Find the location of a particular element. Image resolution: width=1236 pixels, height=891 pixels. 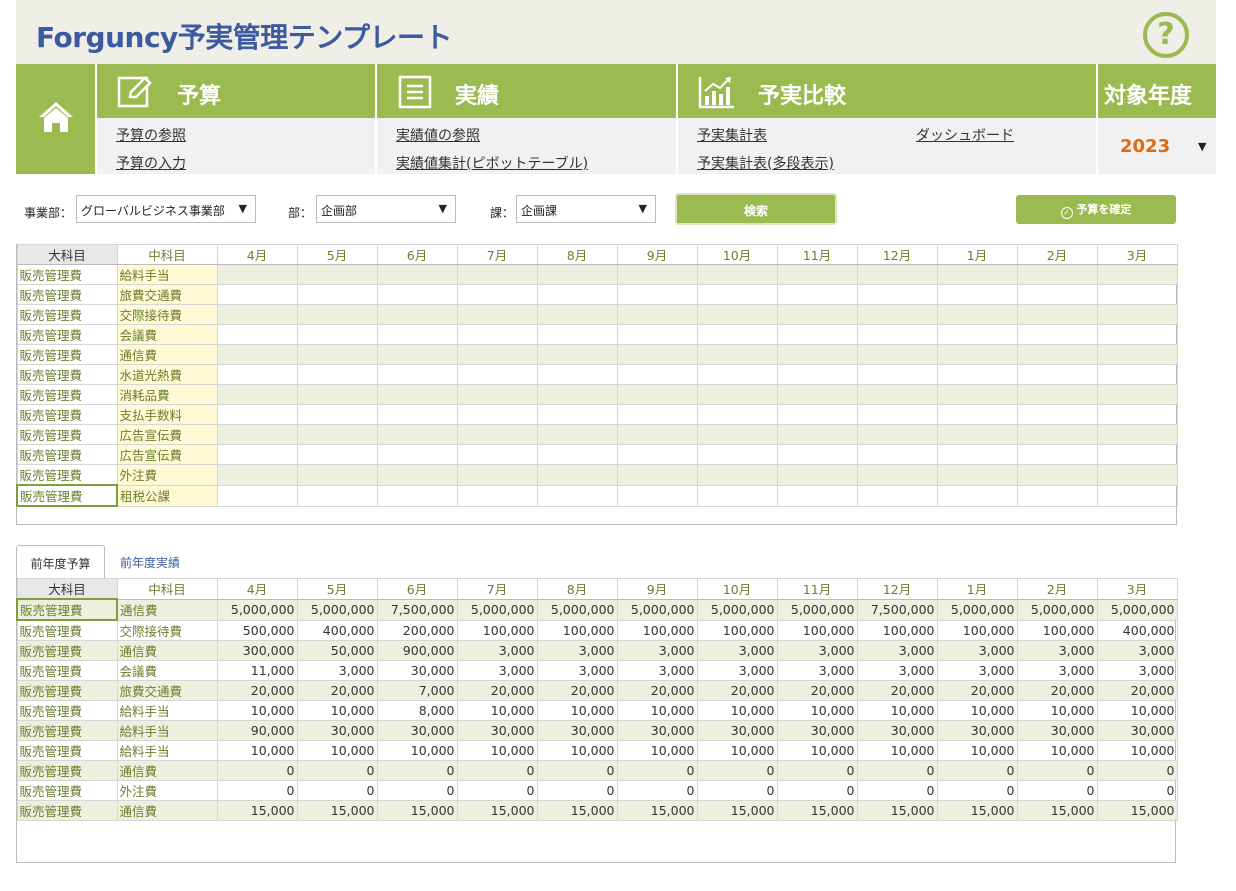

year-select: 2023 ▼ is located at coordinates (1157, 146).